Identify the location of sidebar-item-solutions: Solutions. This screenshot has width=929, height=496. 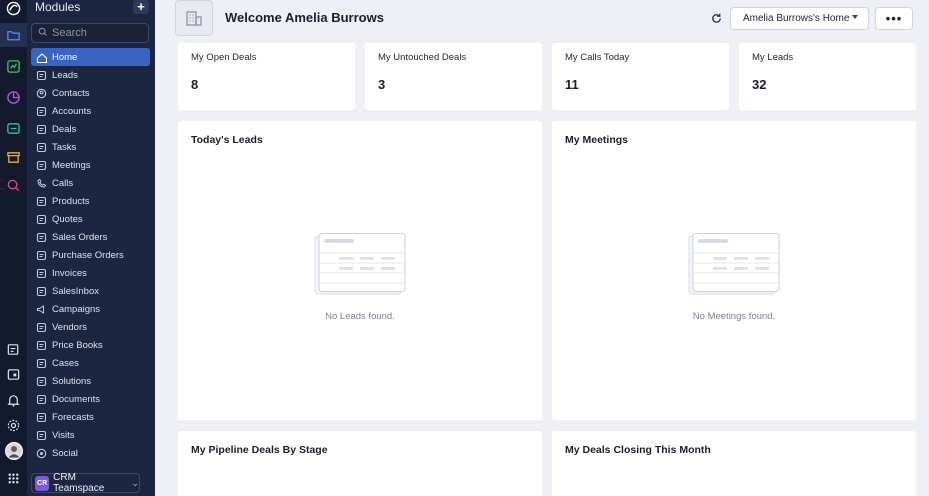
(90, 381).